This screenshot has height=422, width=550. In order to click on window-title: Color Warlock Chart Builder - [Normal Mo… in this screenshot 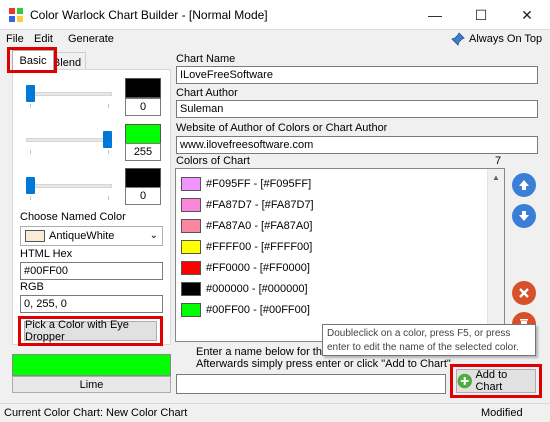, I will do `click(149, 15)`.